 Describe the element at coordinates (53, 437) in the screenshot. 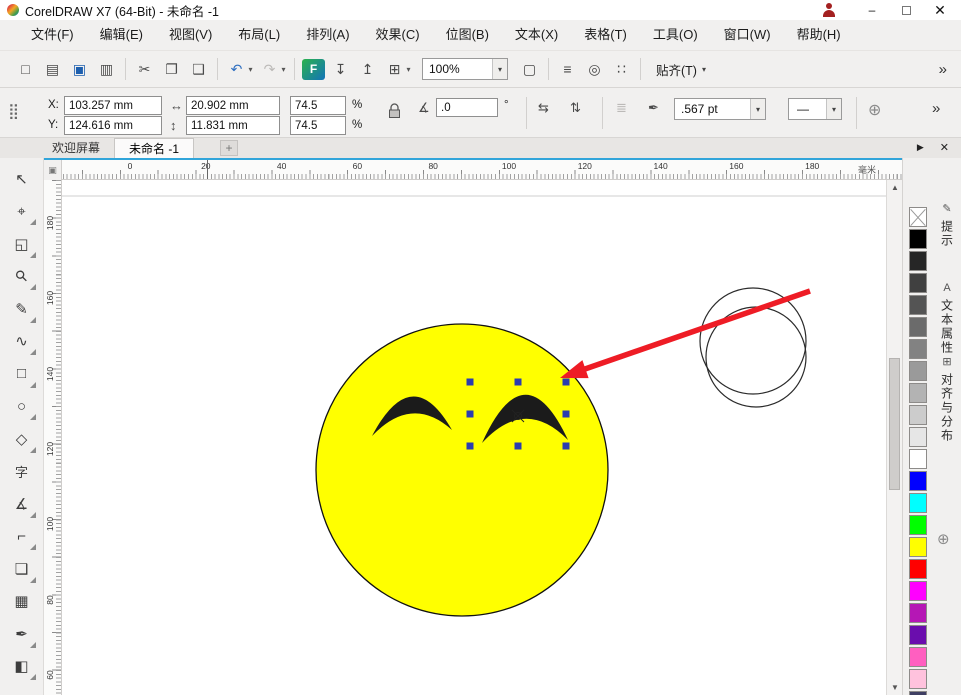

I see `vertical-ruler: 180 160 140 120 100 80 60` at that location.